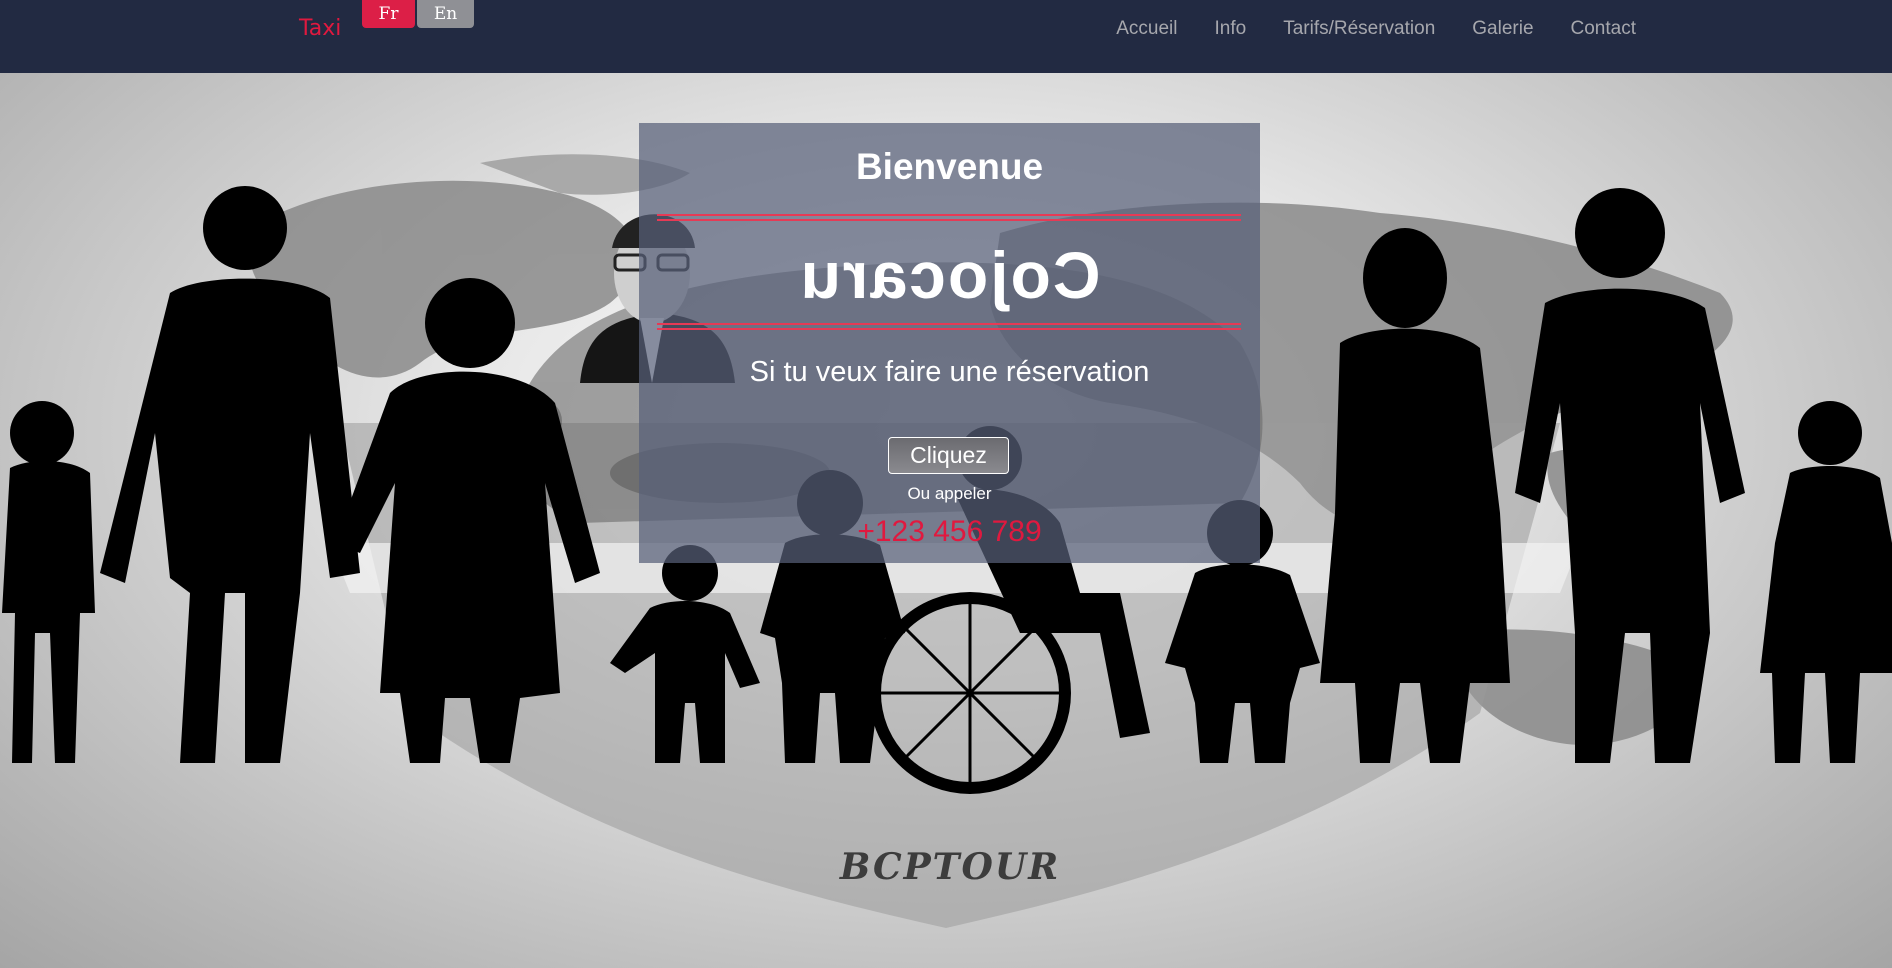  What do you see at coordinates (949, 867) in the screenshot?
I see `bcptour-logo-text: BCPTOUR` at bounding box center [949, 867].